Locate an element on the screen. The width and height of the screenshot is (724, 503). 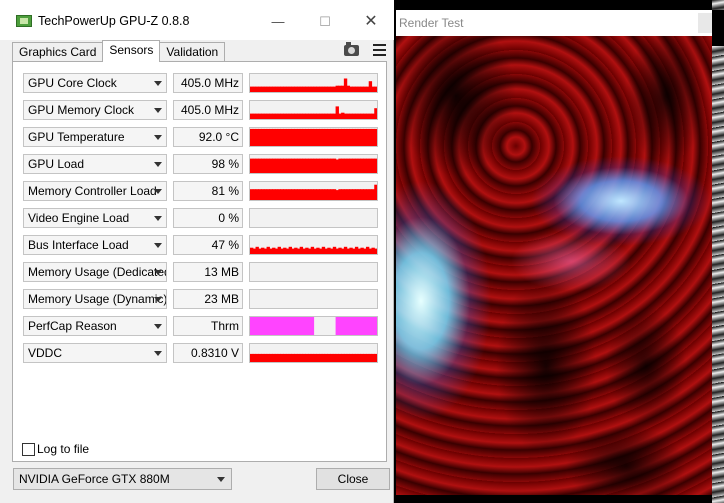
sensor-label-text: GPU Core Clock is located at coordinates (72, 83).